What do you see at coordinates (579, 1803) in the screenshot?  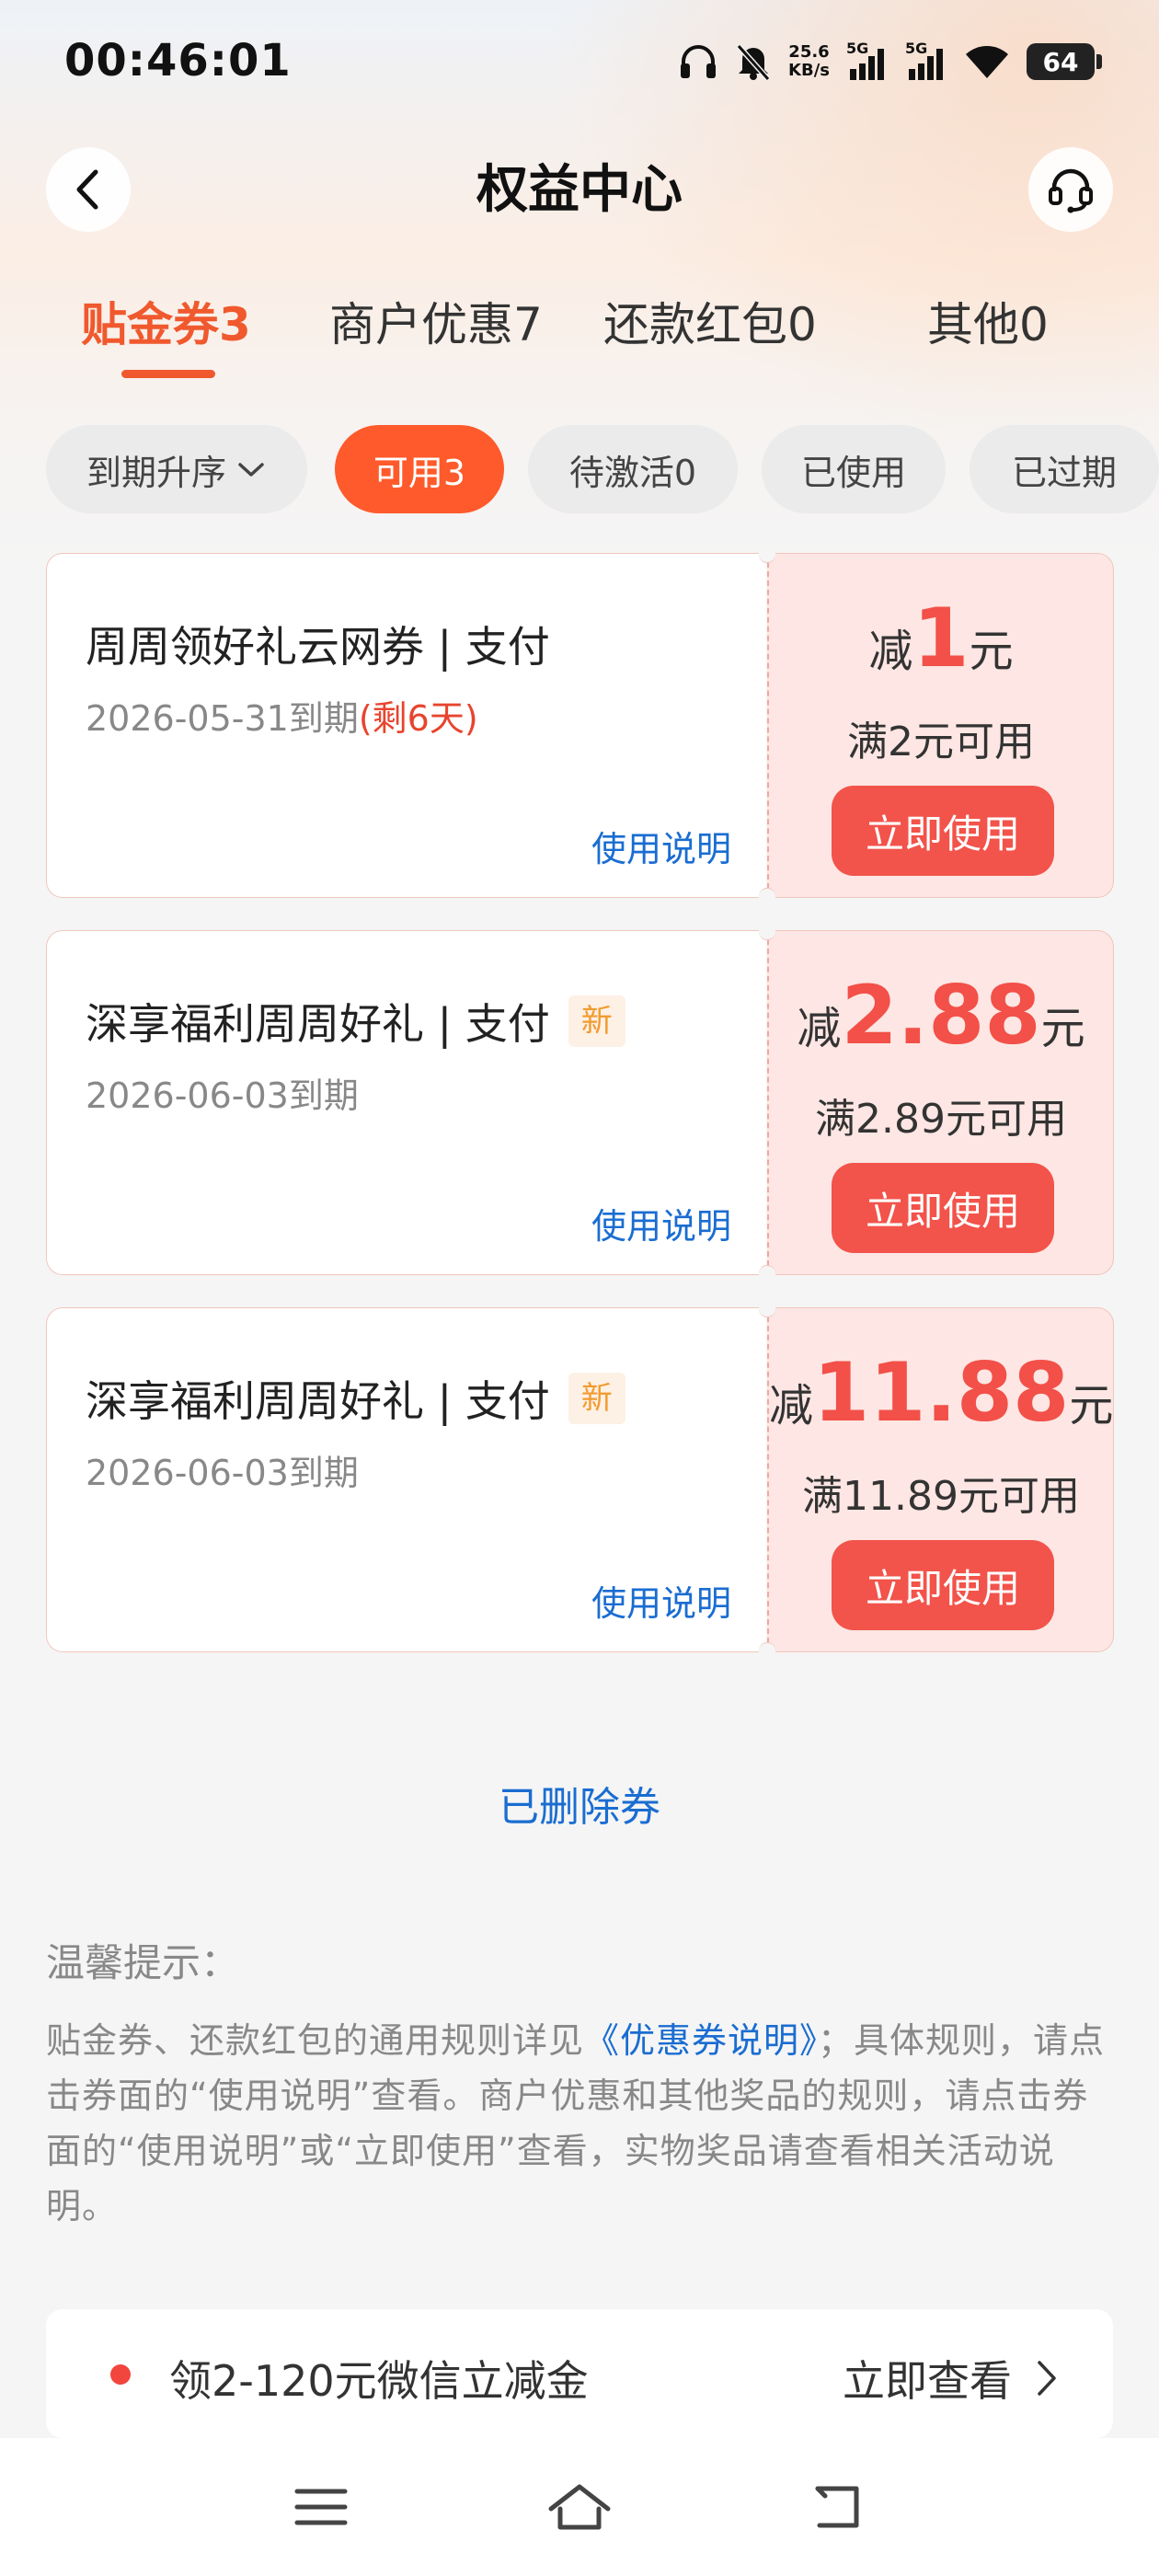 I see `deleted-coupons-link: 已删除券` at bounding box center [579, 1803].